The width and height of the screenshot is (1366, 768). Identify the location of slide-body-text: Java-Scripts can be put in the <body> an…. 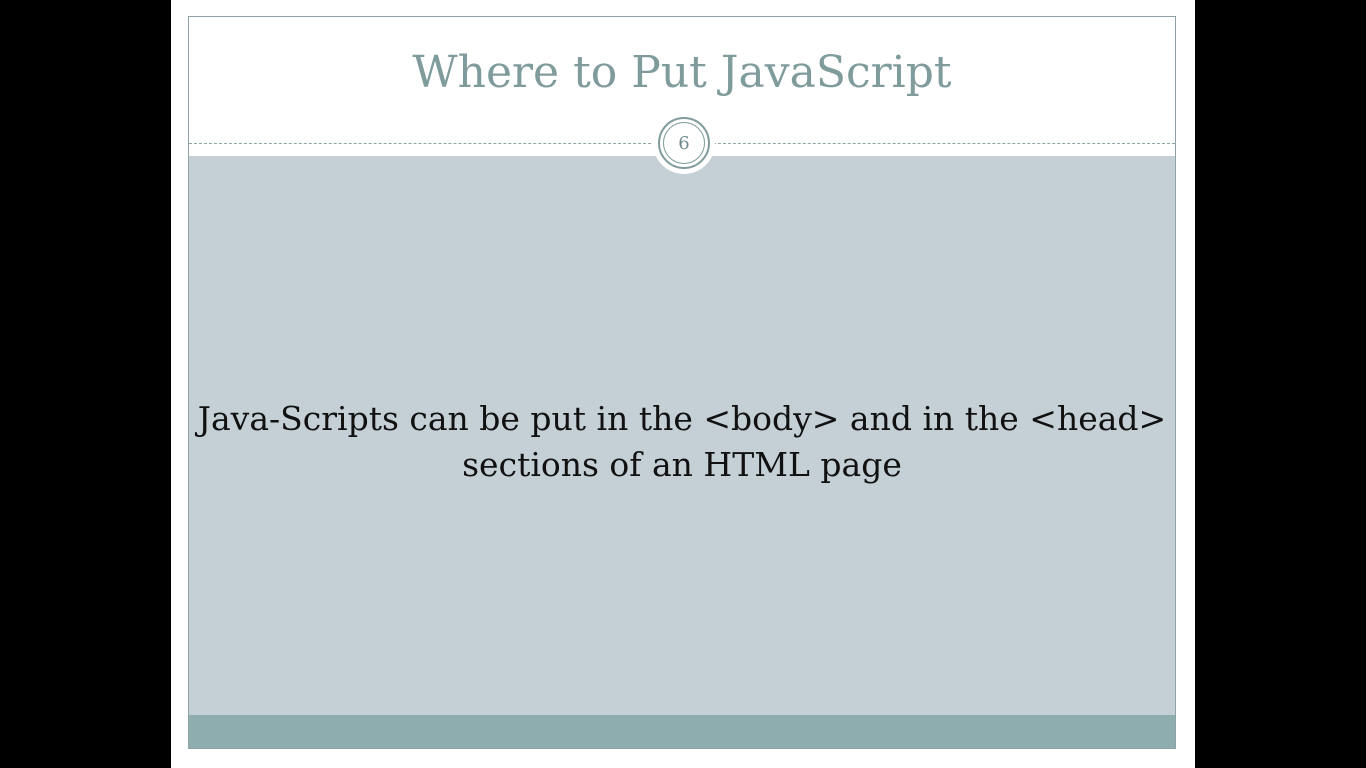
(682, 442).